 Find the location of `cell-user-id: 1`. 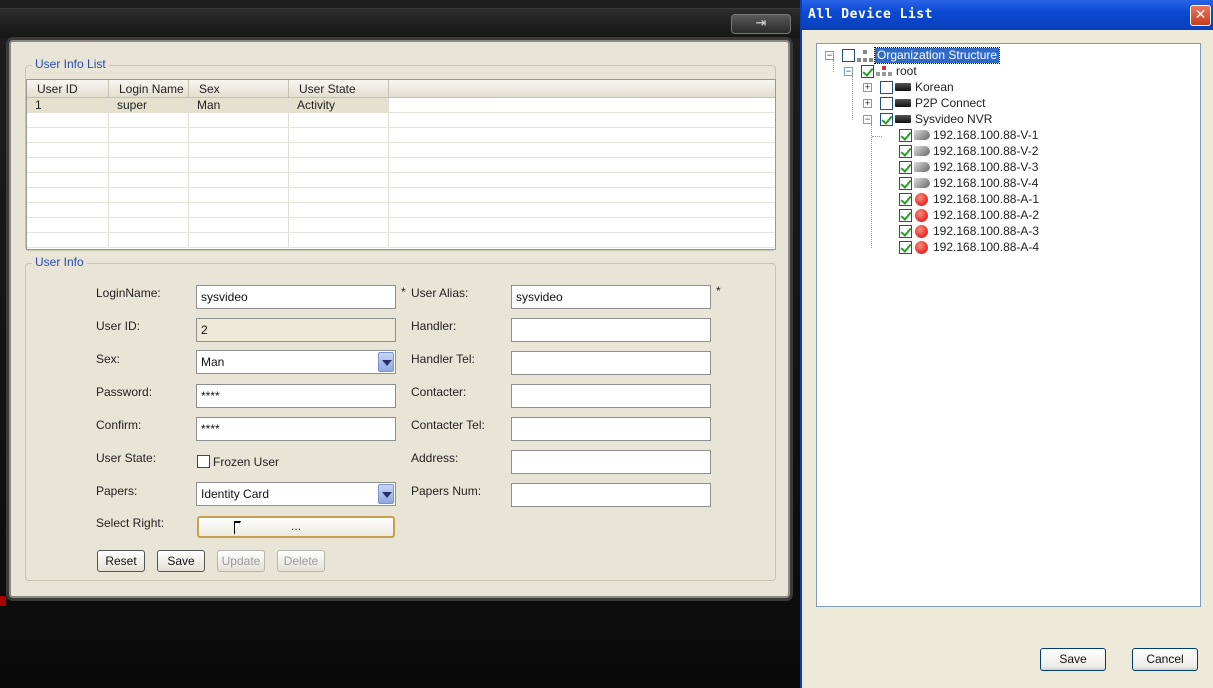

cell-user-id: 1 is located at coordinates (68, 105).